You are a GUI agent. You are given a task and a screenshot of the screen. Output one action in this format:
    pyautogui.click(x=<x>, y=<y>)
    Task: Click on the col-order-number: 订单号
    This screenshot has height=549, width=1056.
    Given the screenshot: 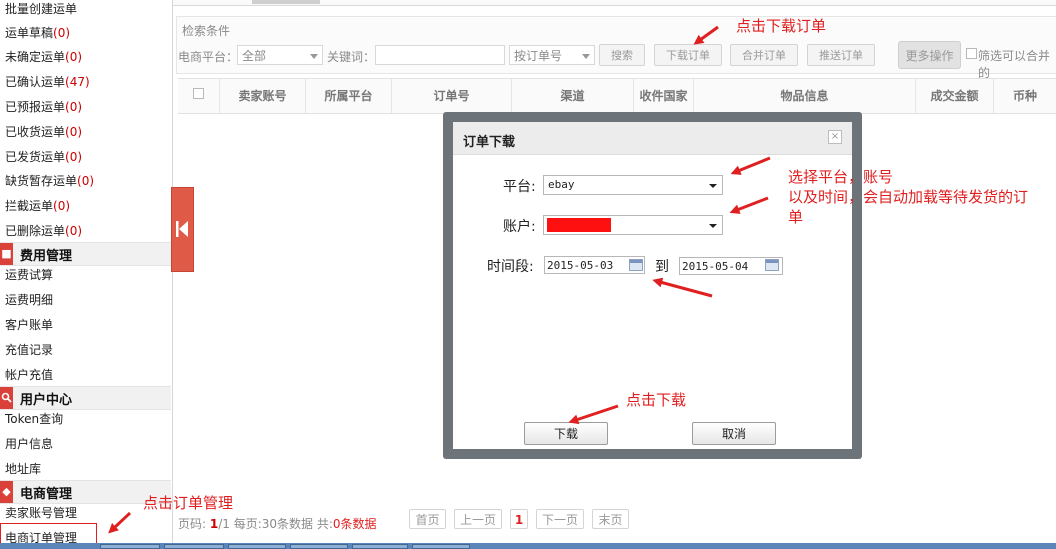 What is the action you would take?
    pyautogui.click(x=452, y=96)
    